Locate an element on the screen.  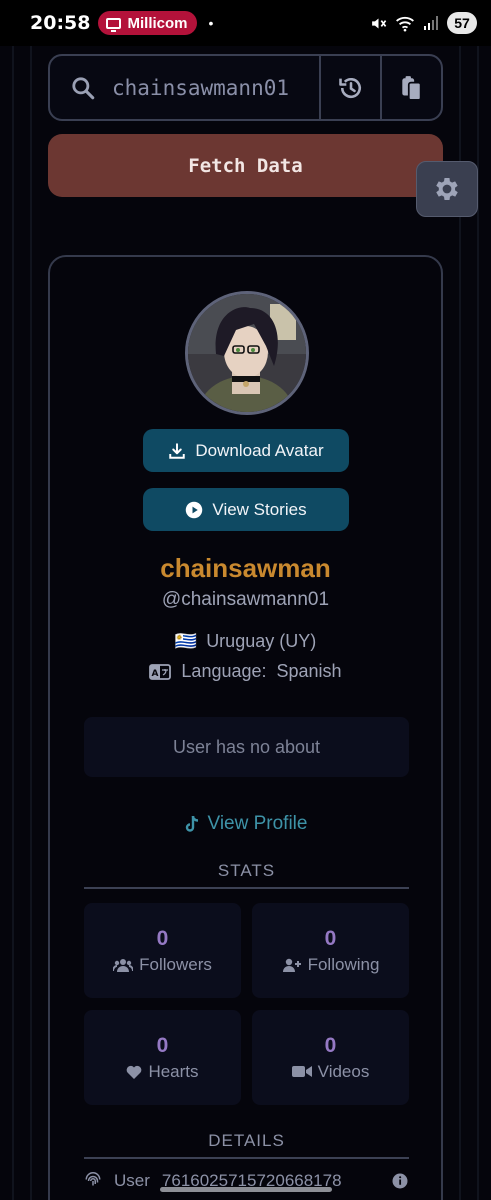
mute-icon is located at coordinates (379, 23).